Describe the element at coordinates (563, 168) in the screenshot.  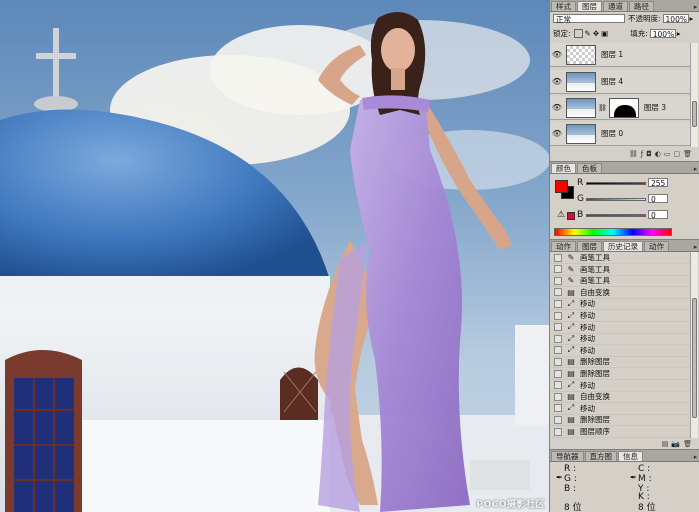
I see `tab-color: 颜色` at that location.